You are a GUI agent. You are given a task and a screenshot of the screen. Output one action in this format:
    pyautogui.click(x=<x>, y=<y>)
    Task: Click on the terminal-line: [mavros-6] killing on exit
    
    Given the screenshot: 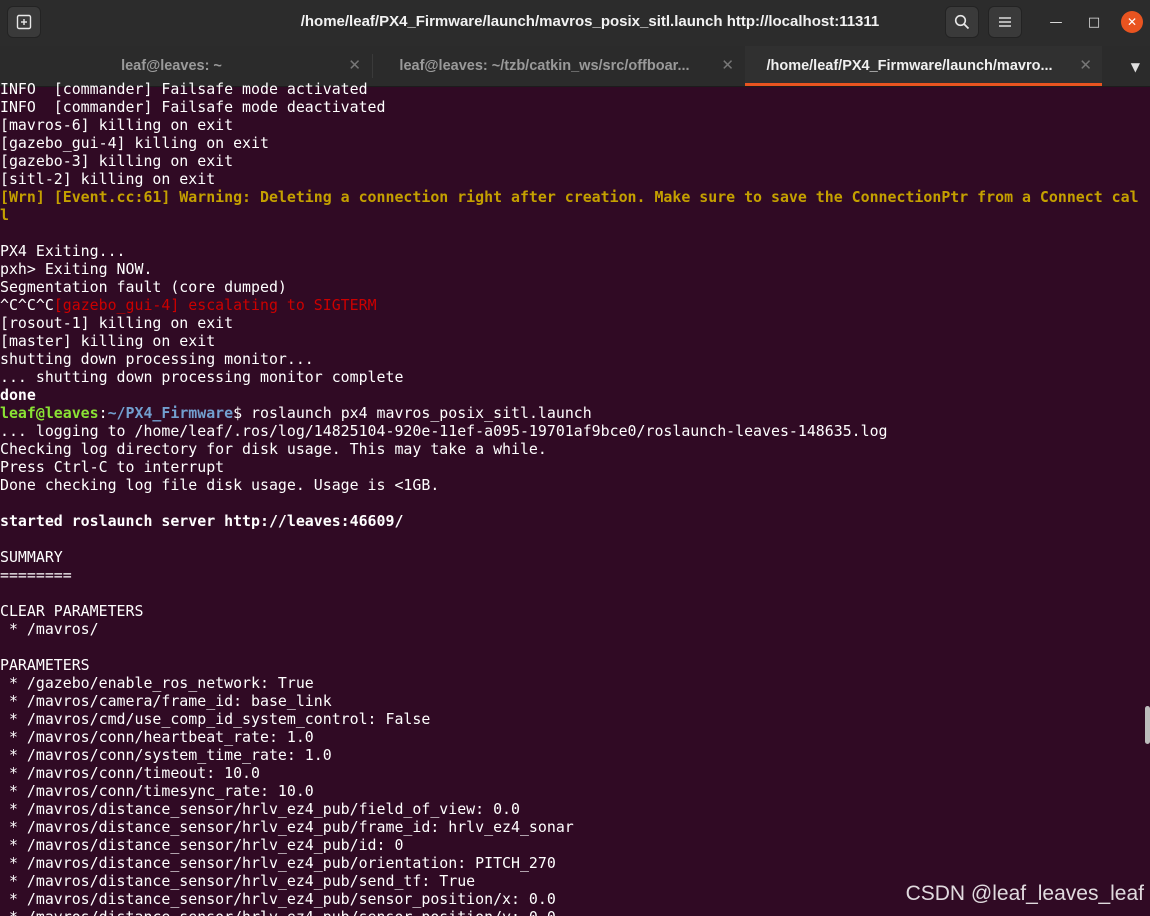 What is the action you would take?
    pyautogui.click(x=117, y=125)
    